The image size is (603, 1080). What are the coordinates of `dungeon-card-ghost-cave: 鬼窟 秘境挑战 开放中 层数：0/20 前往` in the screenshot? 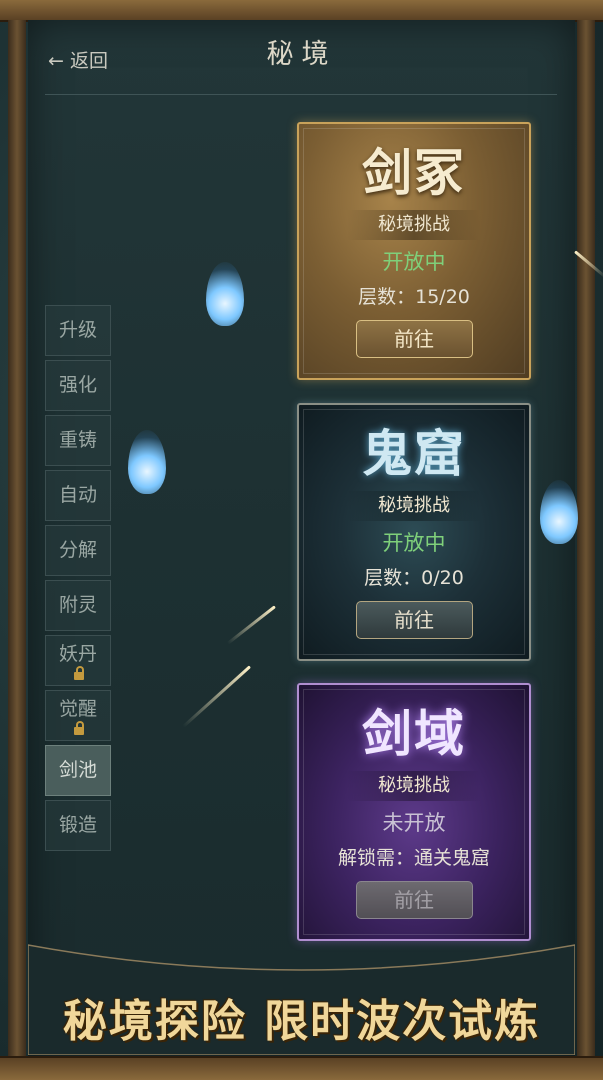 It's located at (414, 532).